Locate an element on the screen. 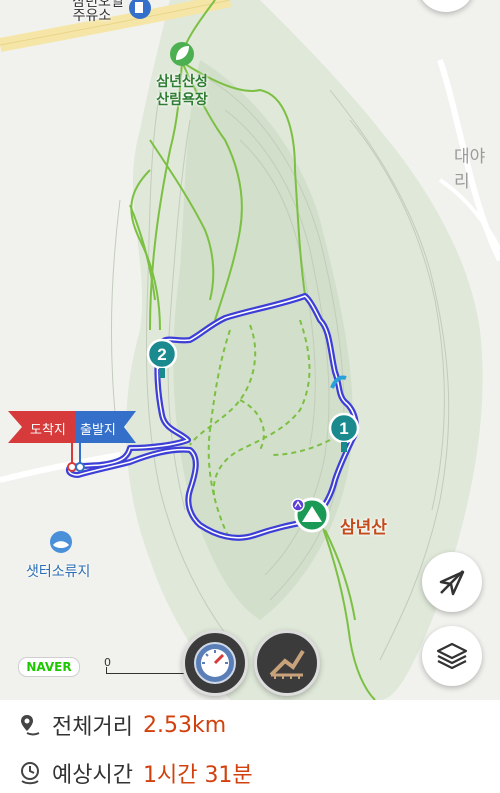 This screenshot has width=500, height=793. time-row: 예상시간 1시간 31분 is located at coordinates (135, 773).